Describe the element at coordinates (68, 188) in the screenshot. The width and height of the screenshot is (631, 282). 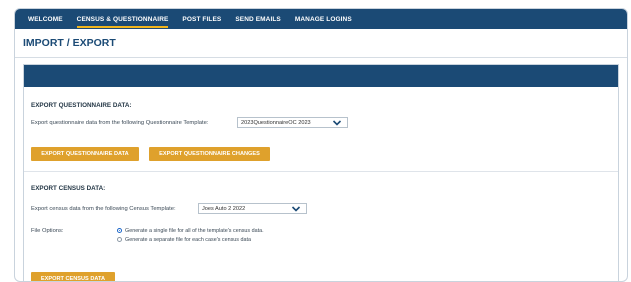
I see `census-section-title: EXPORT CENSUS DATA:` at that location.